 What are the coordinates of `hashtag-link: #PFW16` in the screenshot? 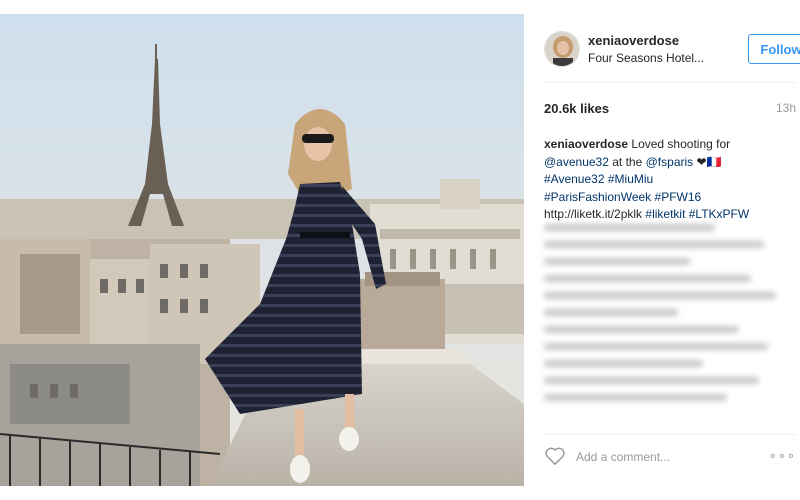 It's located at (678, 197).